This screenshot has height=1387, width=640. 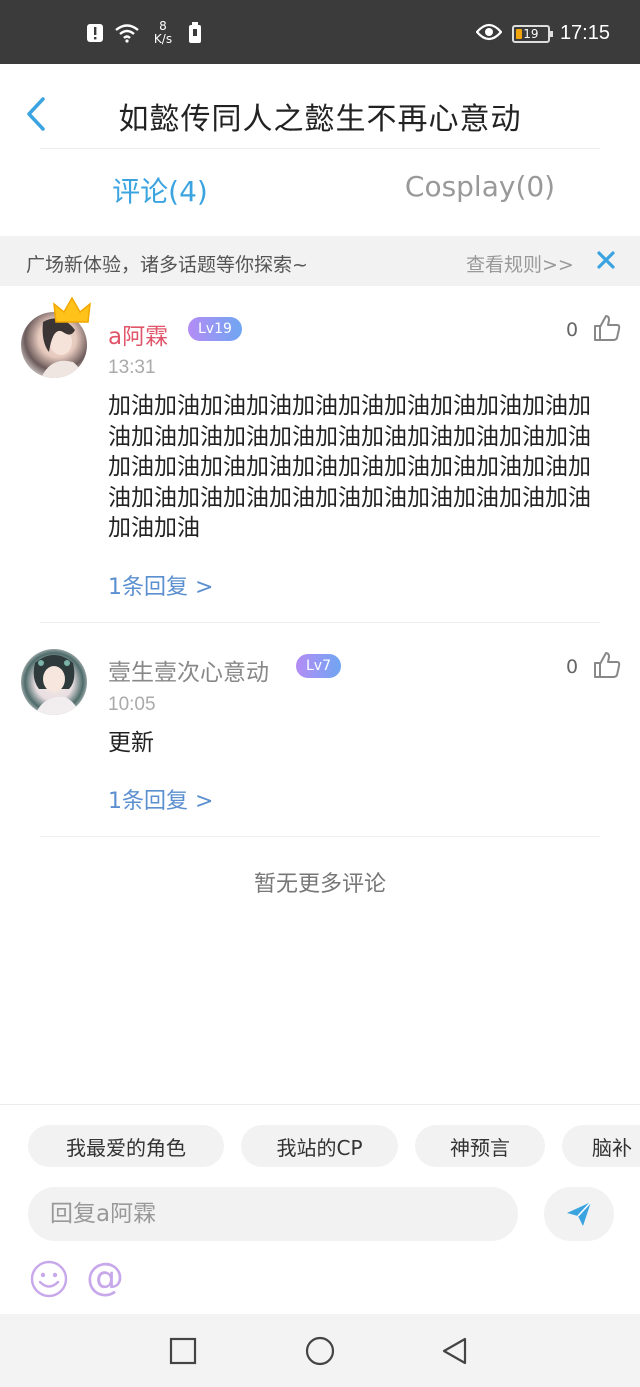 I want to click on comment-time: 13:31, so click(x=132, y=367).